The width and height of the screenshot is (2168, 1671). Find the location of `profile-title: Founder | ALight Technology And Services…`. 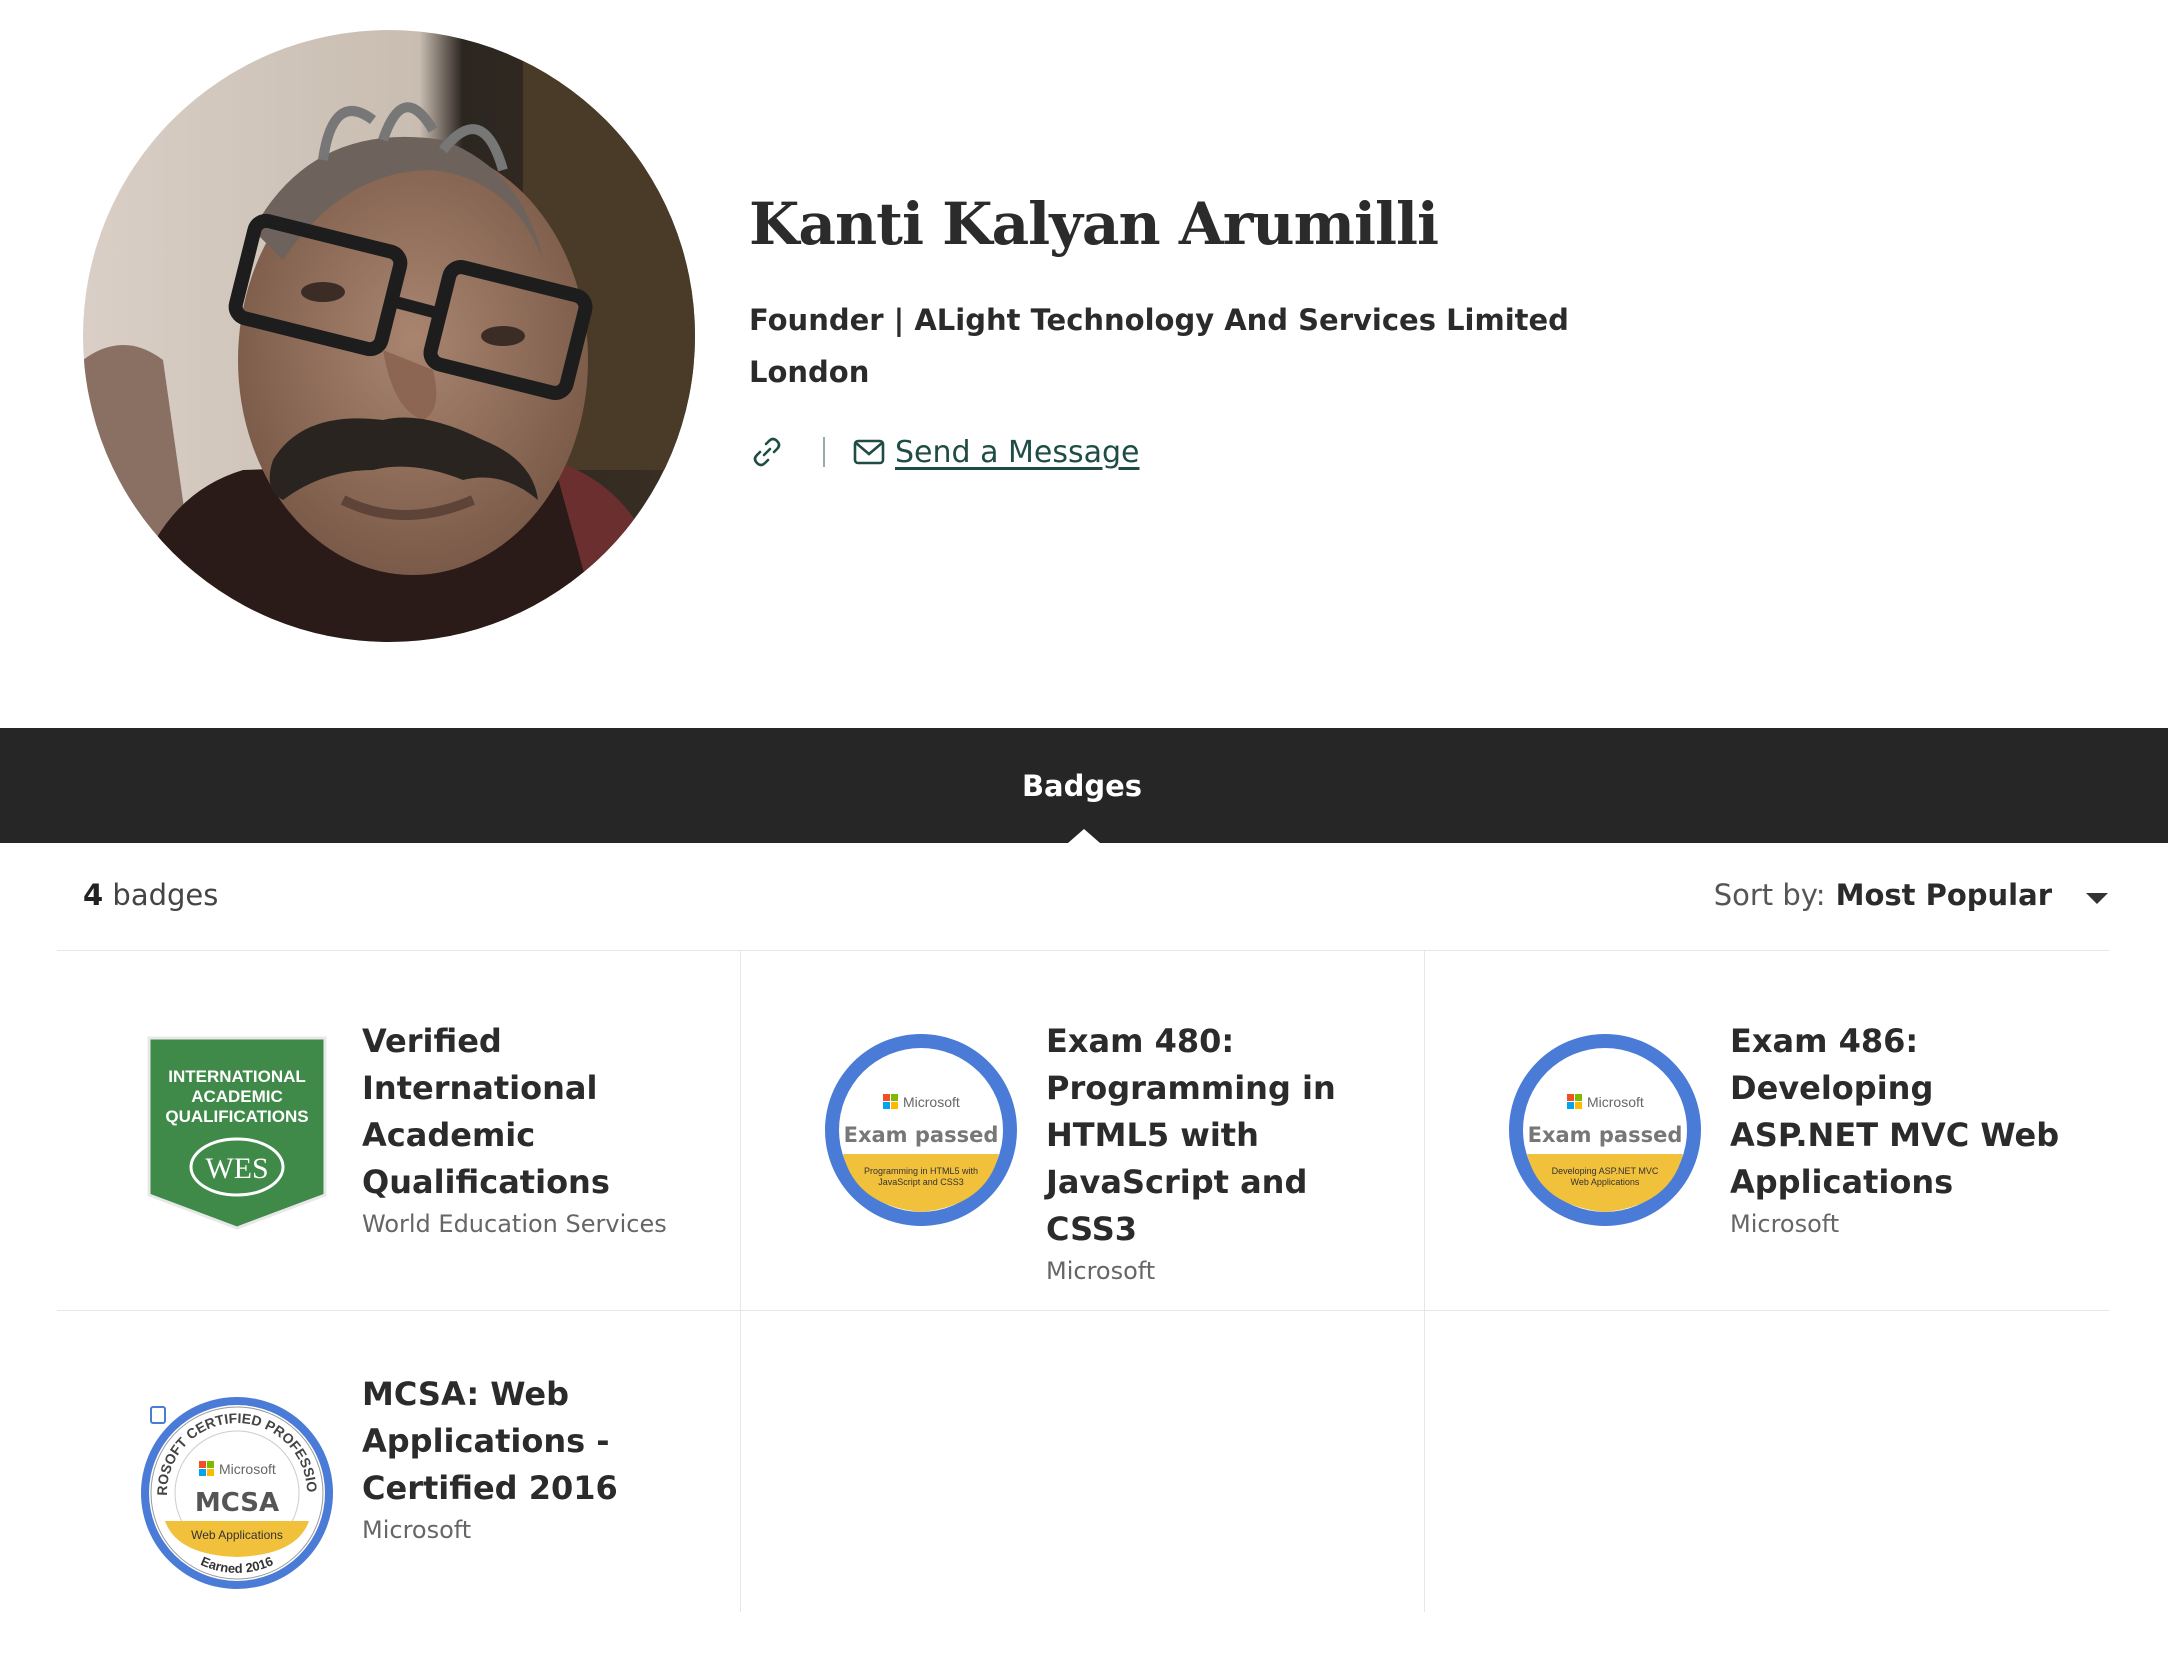

profile-title: Founder | ALight Technology And Services… is located at coordinates (1159, 320).